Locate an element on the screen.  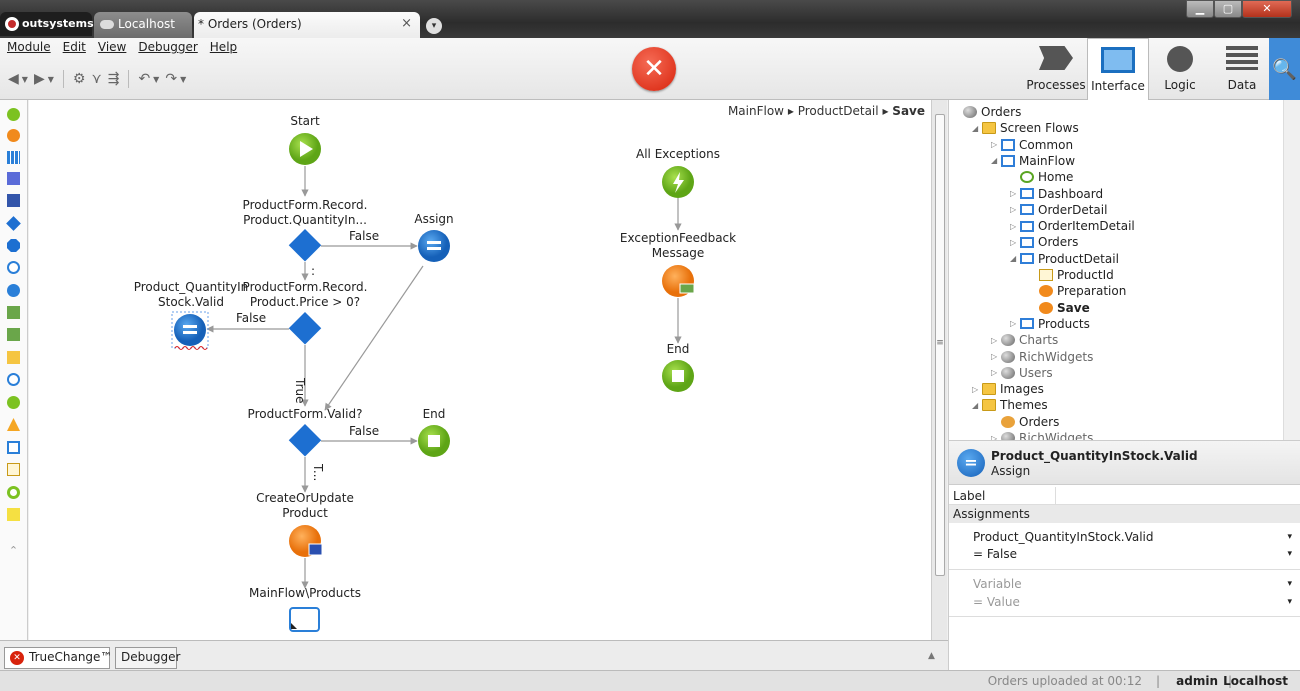
tab-truechange: ✕ TrueChange™ is located at coordinates (58, 658).